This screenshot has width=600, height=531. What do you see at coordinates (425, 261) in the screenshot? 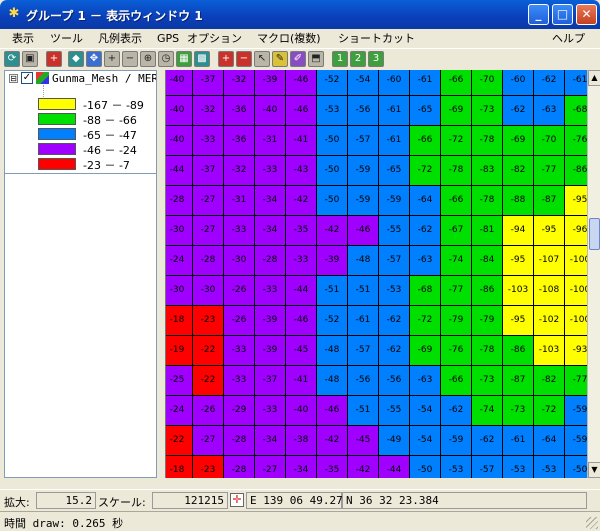
I see `mesh-cell: -63` at bounding box center [425, 261].